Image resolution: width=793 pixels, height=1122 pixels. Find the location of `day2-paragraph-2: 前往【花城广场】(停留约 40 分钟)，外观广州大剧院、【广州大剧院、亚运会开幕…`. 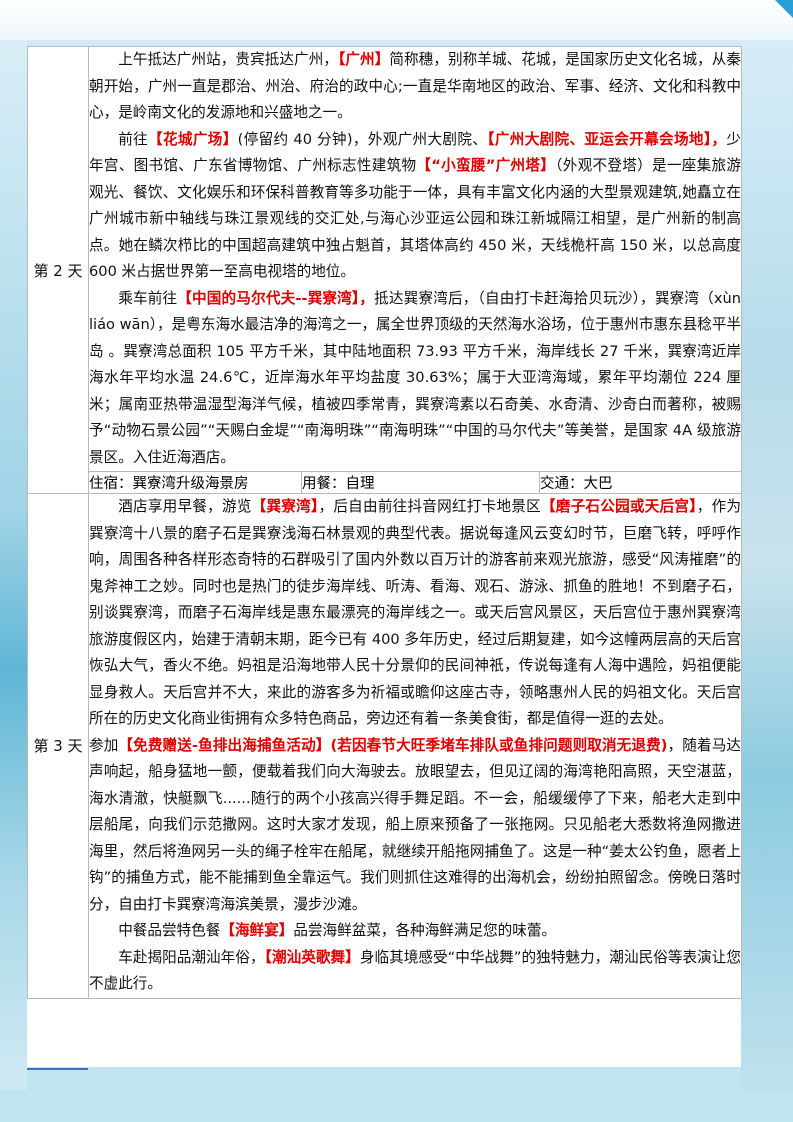

day2-paragraph-2: 前往【花城广场】(停留约 40 分钟)，外观广州大剧院、【广州大剧院、亚运会开幕… is located at coordinates (415, 206).